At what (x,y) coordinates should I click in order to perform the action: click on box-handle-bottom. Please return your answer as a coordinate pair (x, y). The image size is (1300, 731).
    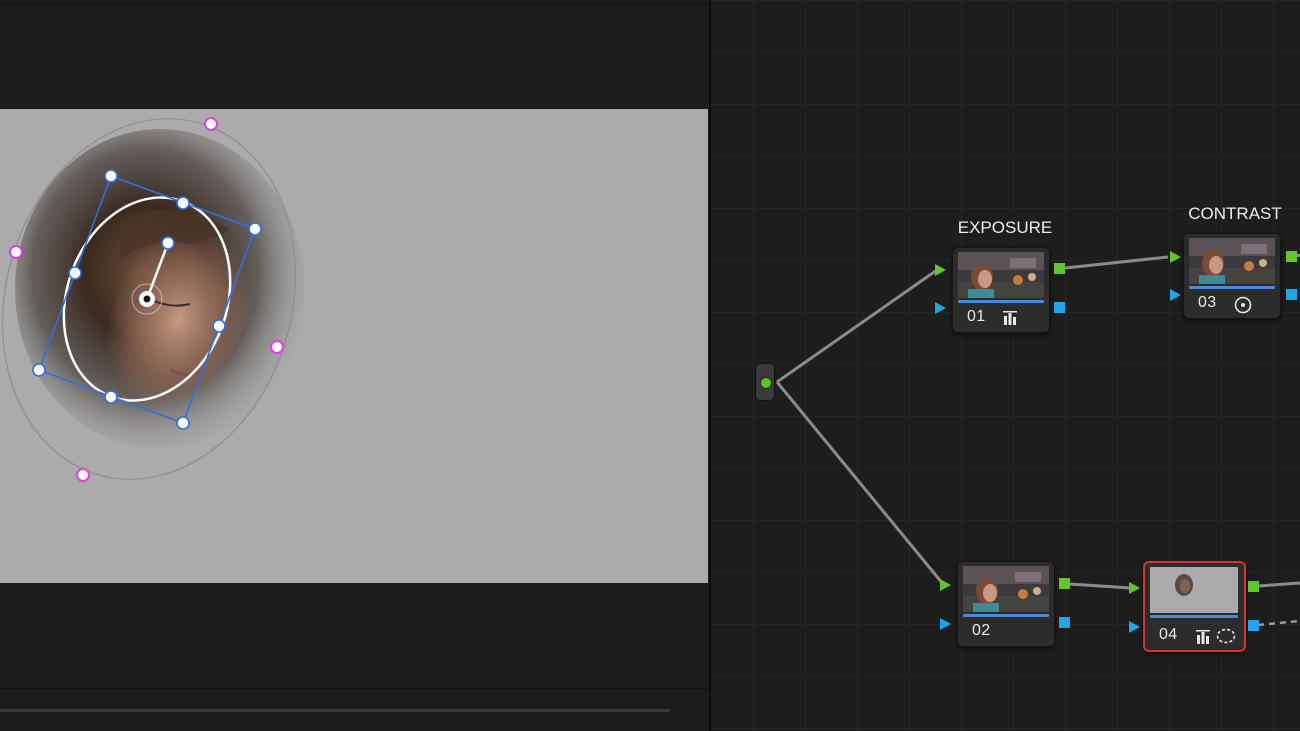
    Looking at the image, I should click on (111, 397).